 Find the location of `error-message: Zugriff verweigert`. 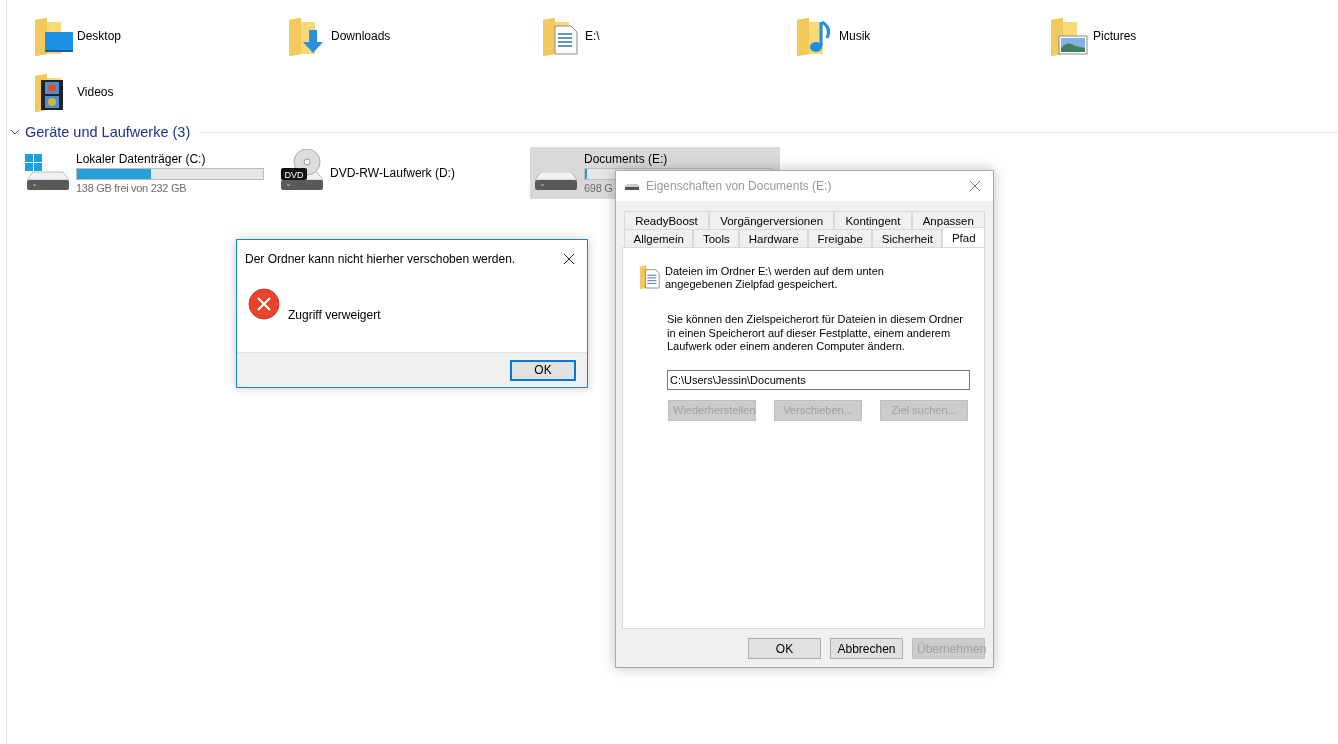

error-message: Zugriff verweigert is located at coordinates (334, 315).